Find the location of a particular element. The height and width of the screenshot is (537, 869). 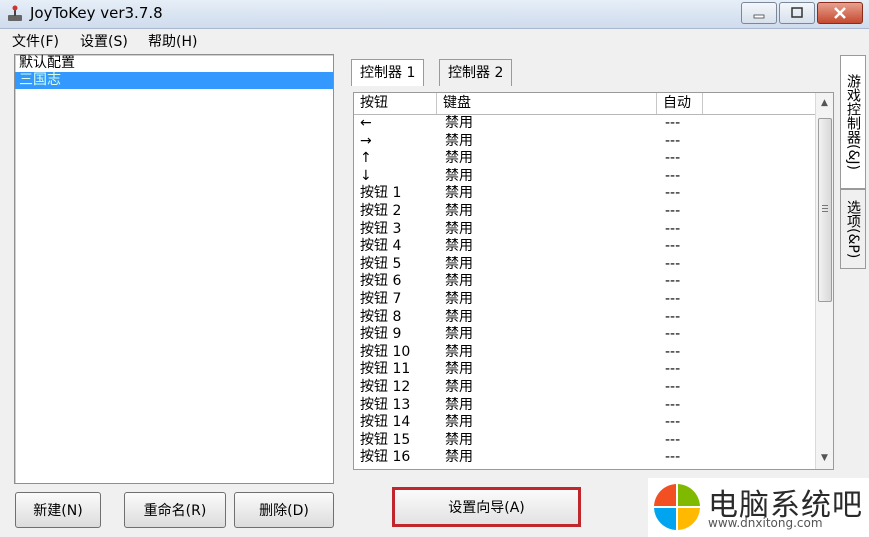

table-row: → 禁用 --- is located at coordinates (585, 142).